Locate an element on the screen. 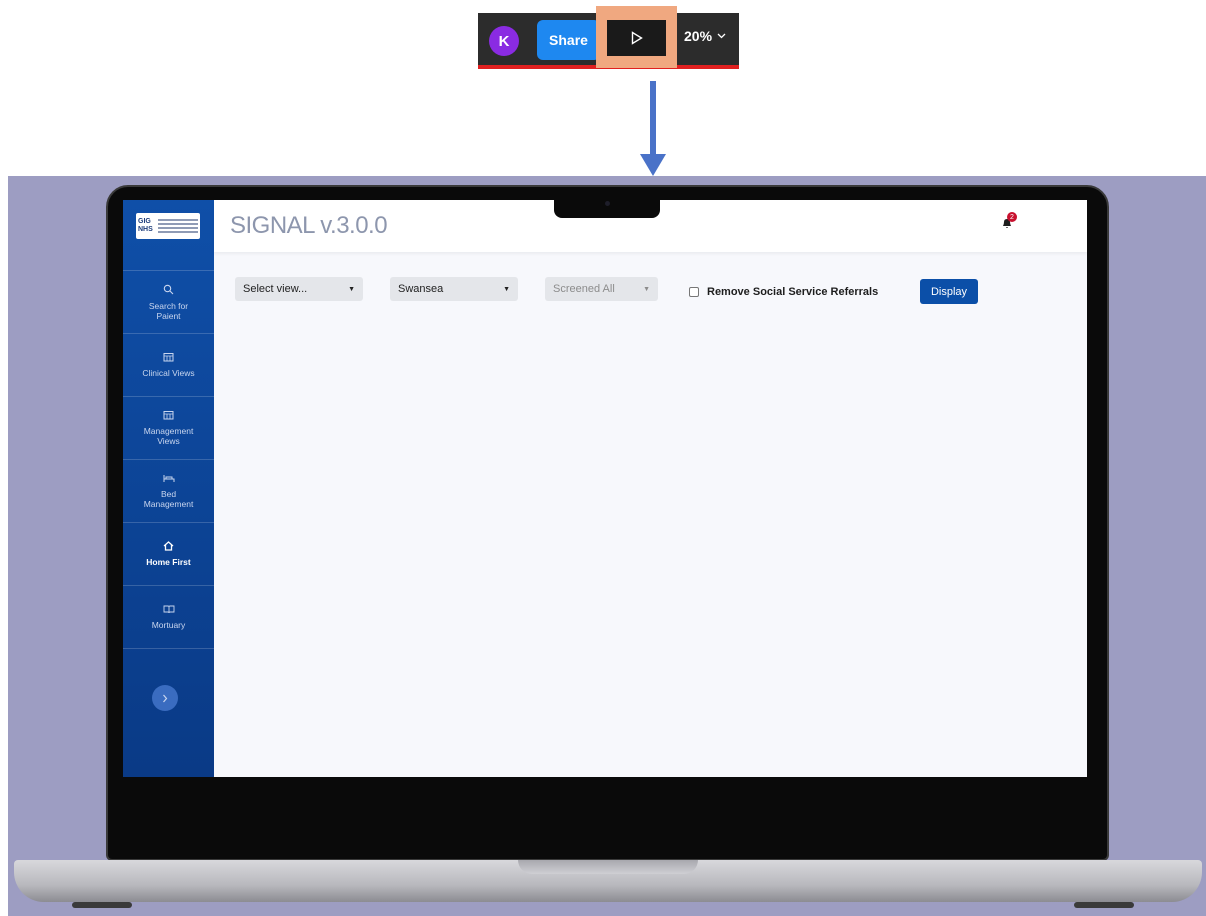 Image resolution: width=1206 pixels, height=916 pixels. laptop-foot-left is located at coordinates (102, 905).